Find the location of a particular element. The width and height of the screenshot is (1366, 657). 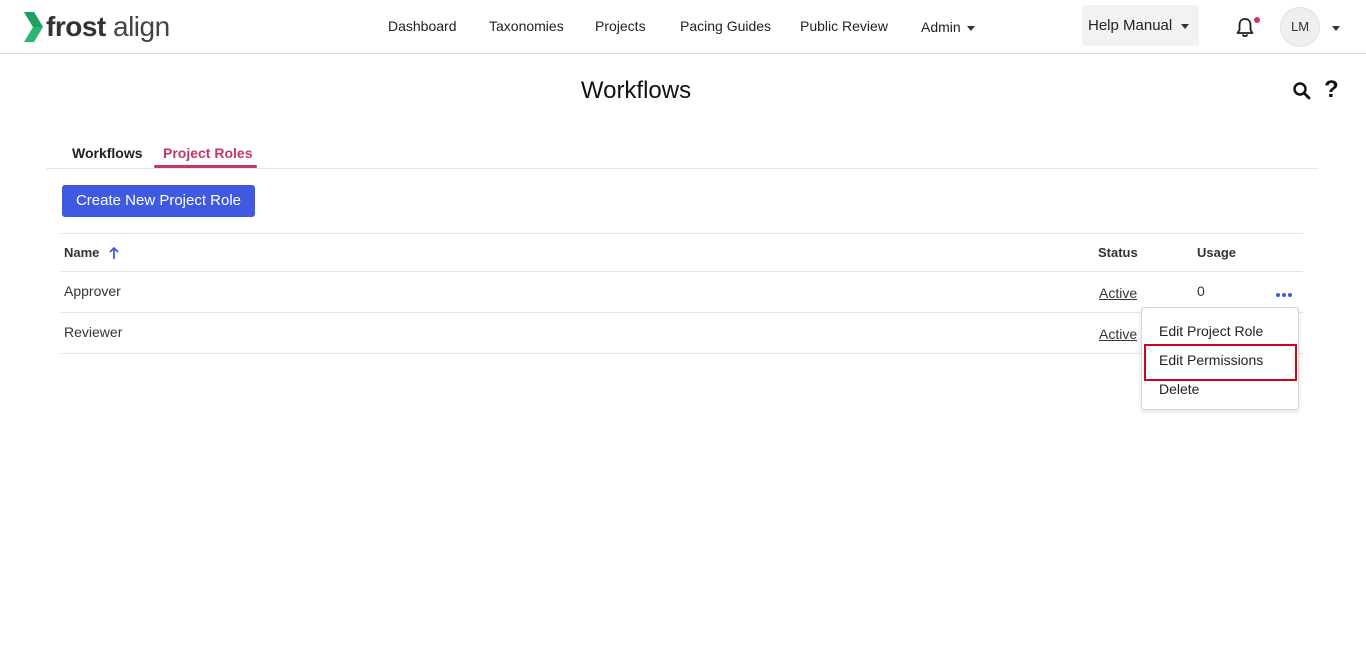

question-icon: ? is located at coordinates (1331, 90).